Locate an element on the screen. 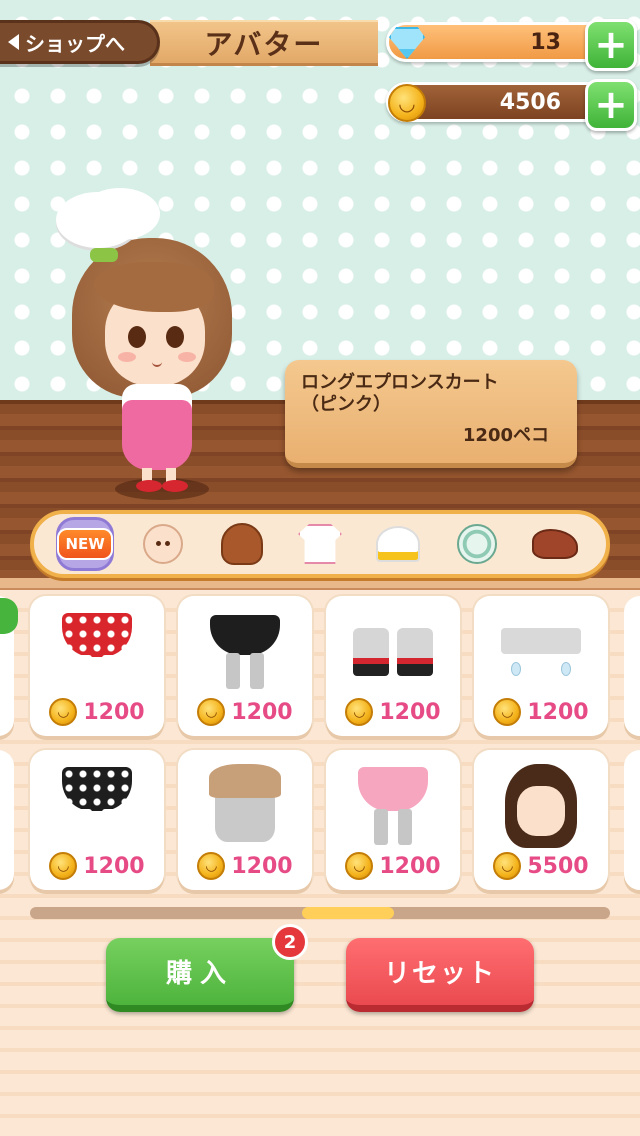  hat-icon is located at coordinates (398, 544).